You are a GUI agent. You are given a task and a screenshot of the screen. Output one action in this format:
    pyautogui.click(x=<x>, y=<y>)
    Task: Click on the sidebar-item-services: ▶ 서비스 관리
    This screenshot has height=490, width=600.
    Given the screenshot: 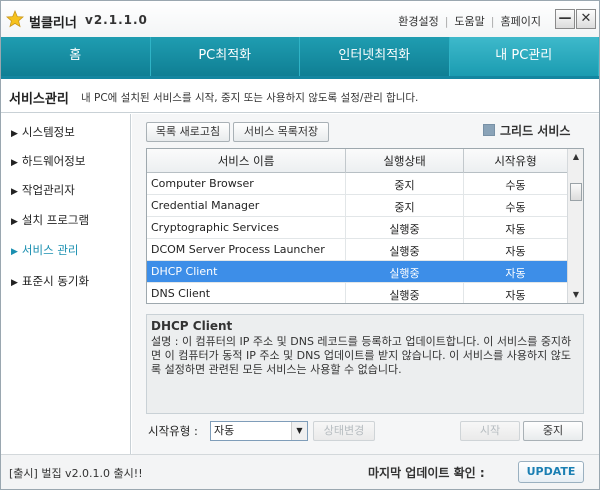 What is the action you would take?
    pyautogui.click(x=44, y=250)
    